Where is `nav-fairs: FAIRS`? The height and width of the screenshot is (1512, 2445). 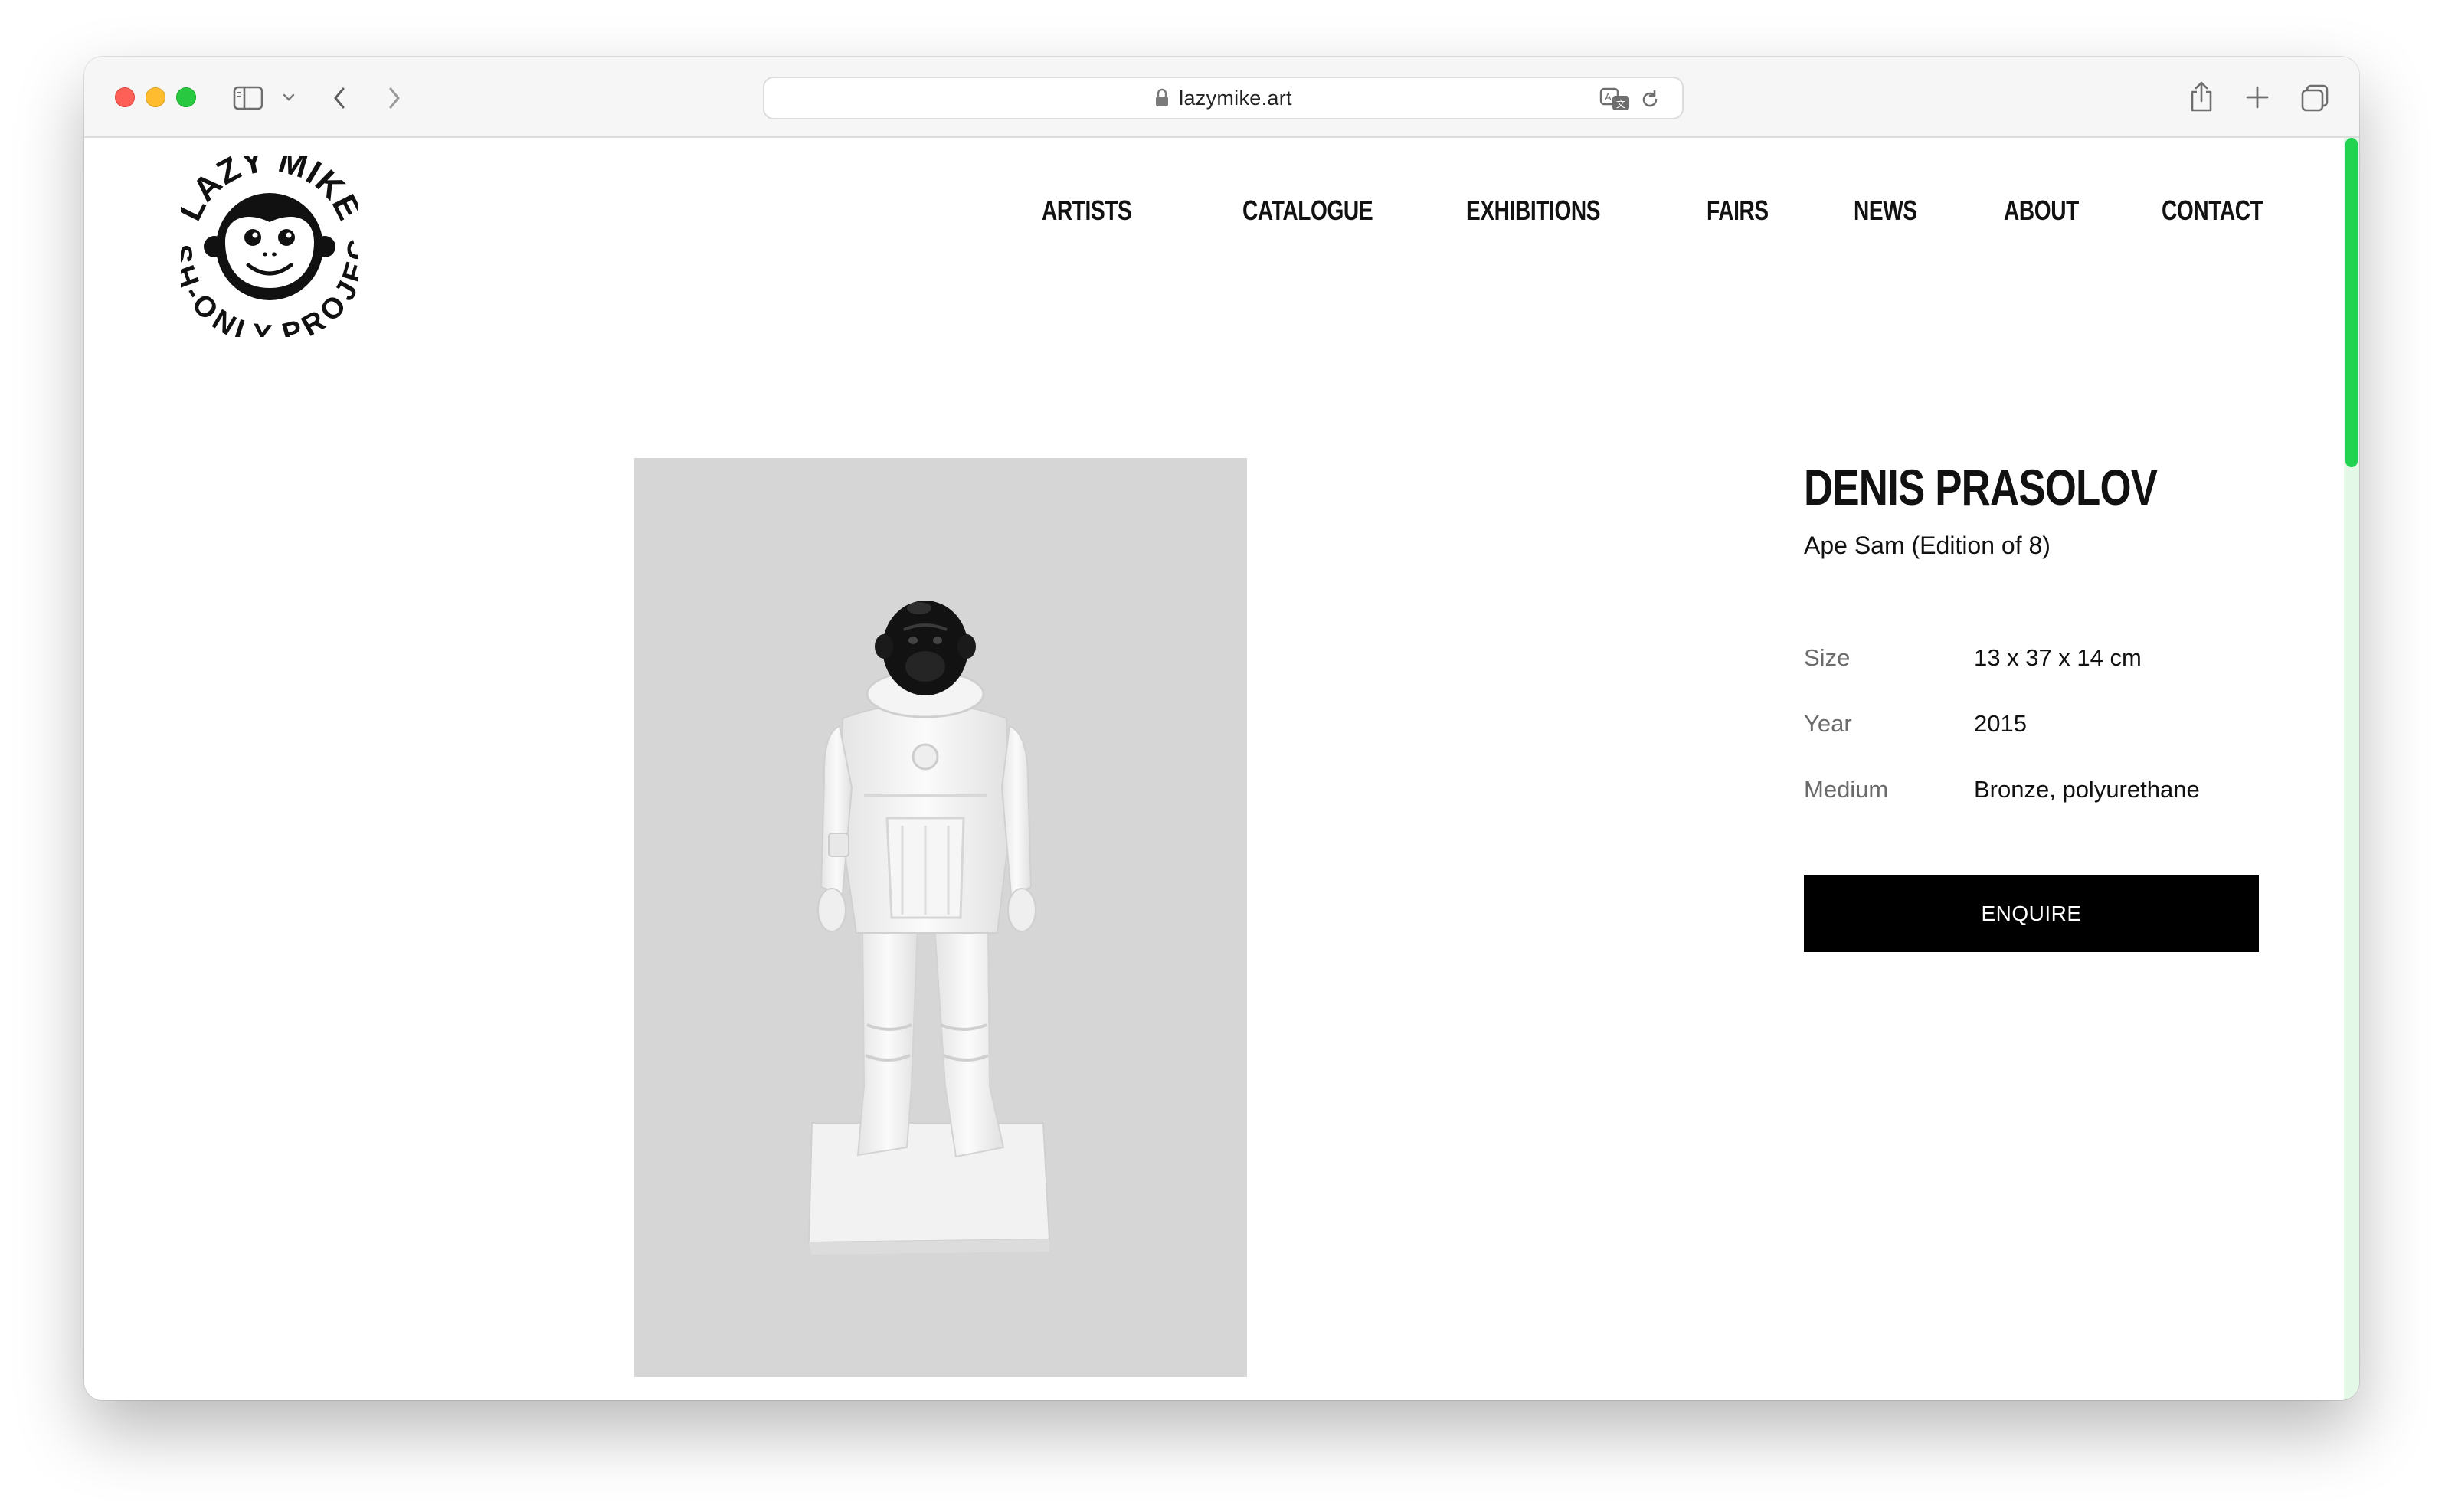
nav-fairs: FAIRS is located at coordinates (1738, 211).